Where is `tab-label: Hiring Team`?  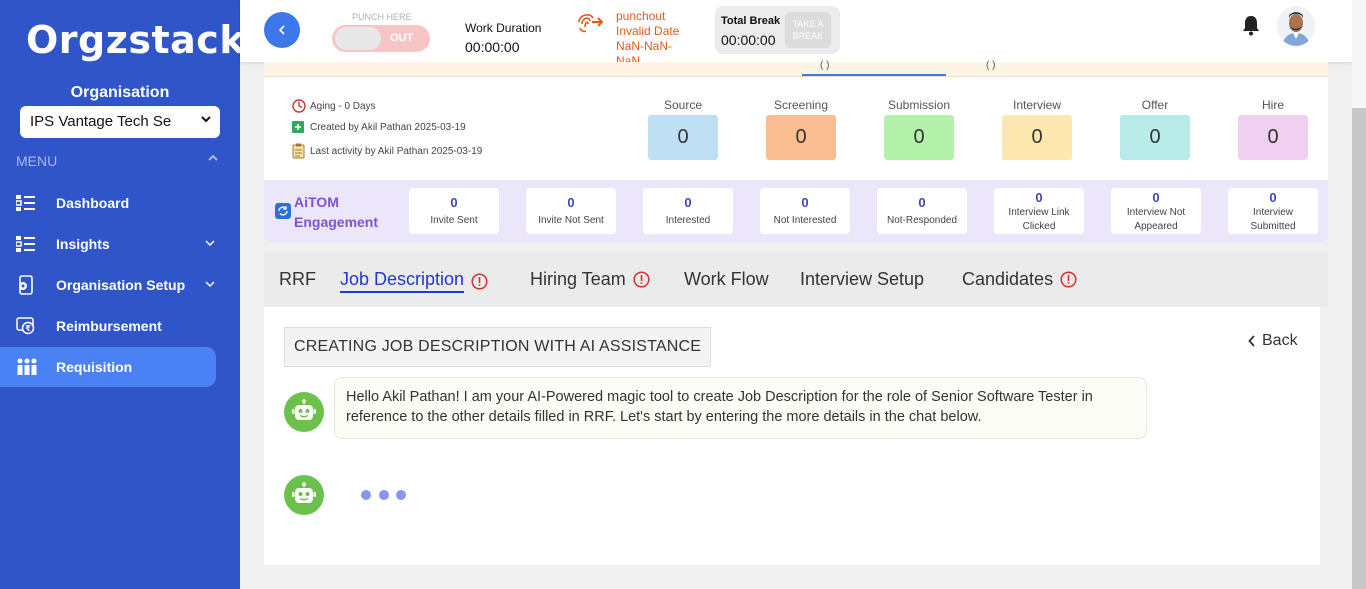
tab-label: Hiring Team is located at coordinates (578, 279).